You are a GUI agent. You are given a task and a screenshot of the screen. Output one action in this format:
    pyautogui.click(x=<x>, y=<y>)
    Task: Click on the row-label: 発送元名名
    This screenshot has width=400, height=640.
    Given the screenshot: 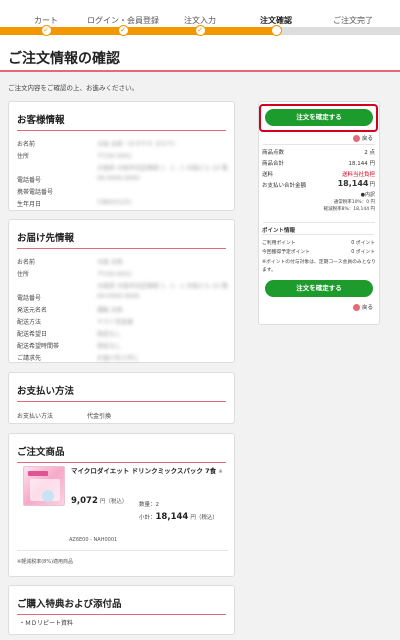 What is the action you would take?
    pyautogui.click(x=32, y=310)
    